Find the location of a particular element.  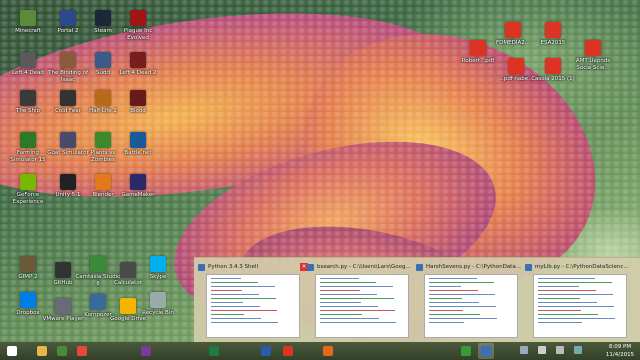

fdmedia-icon is located at coordinates (513, 30).